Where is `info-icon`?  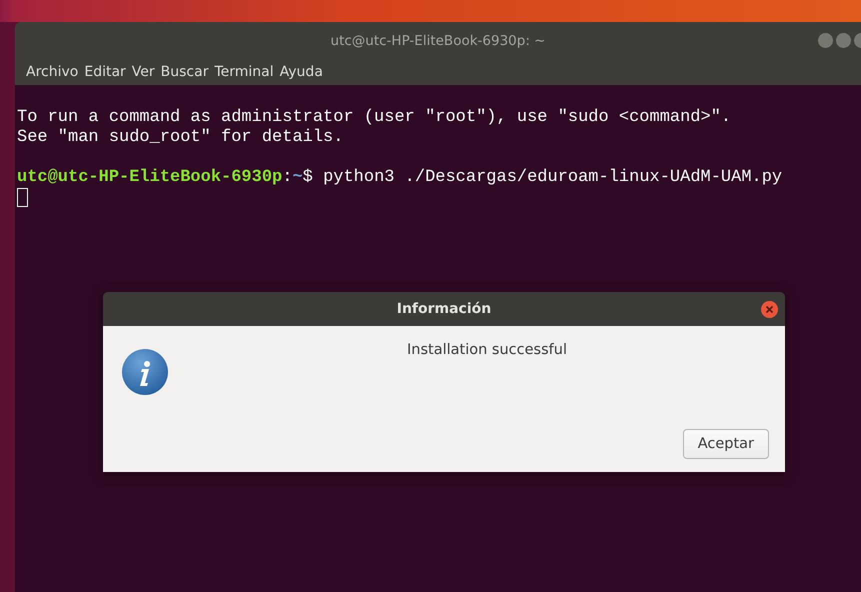
info-icon is located at coordinates (145, 372).